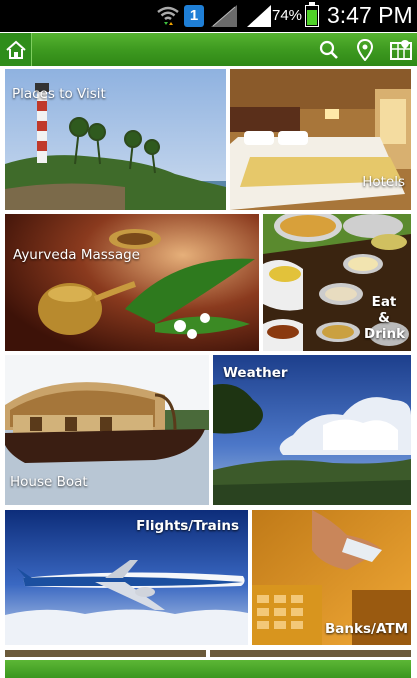 This screenshot has width=417, height=678. Describe the element at coordinates (224, 16) in the screenshot. I see `no-signal-icon` at that location.